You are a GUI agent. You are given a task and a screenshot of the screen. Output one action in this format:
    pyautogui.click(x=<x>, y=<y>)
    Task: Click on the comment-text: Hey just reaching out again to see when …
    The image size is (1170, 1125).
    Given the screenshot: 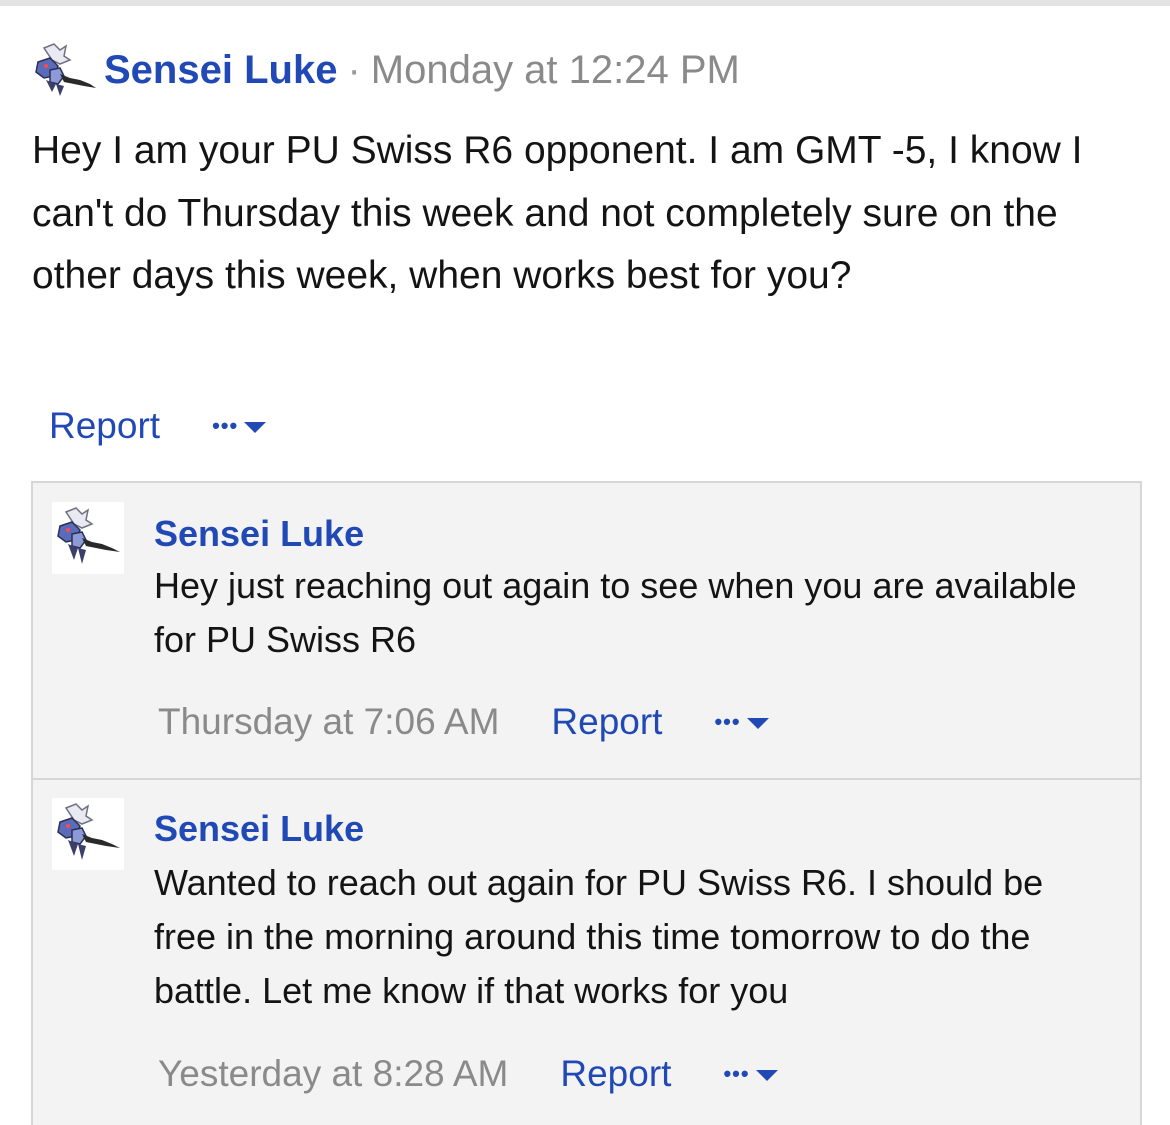 What is the action you would take?
    pyautogui.click(x=615, y=612)
    